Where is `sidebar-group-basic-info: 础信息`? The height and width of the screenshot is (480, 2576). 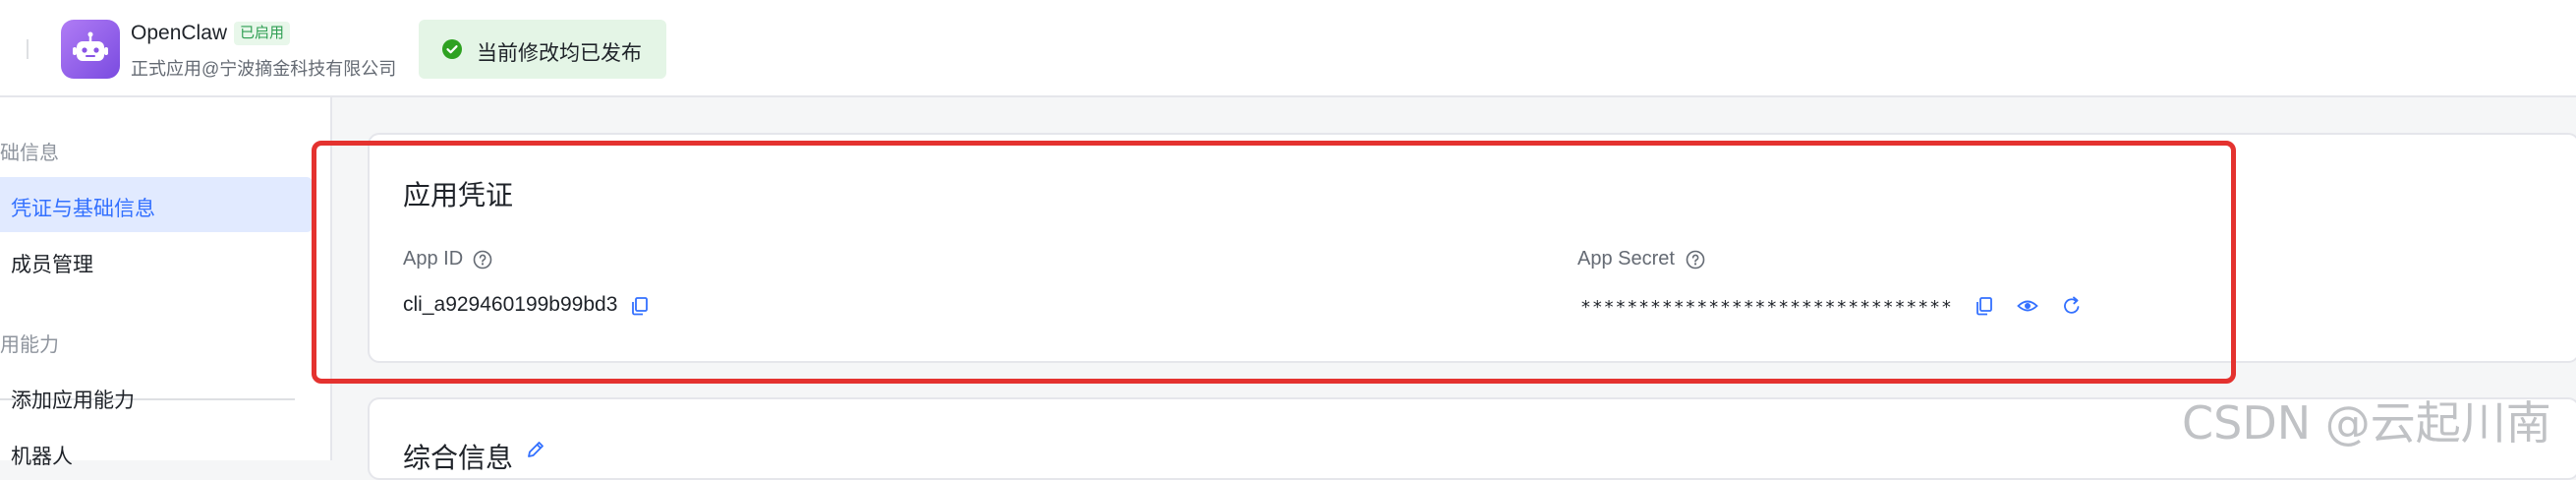
sidebar-group-basic-info: 础信息 is located at coordinates (30, 153).